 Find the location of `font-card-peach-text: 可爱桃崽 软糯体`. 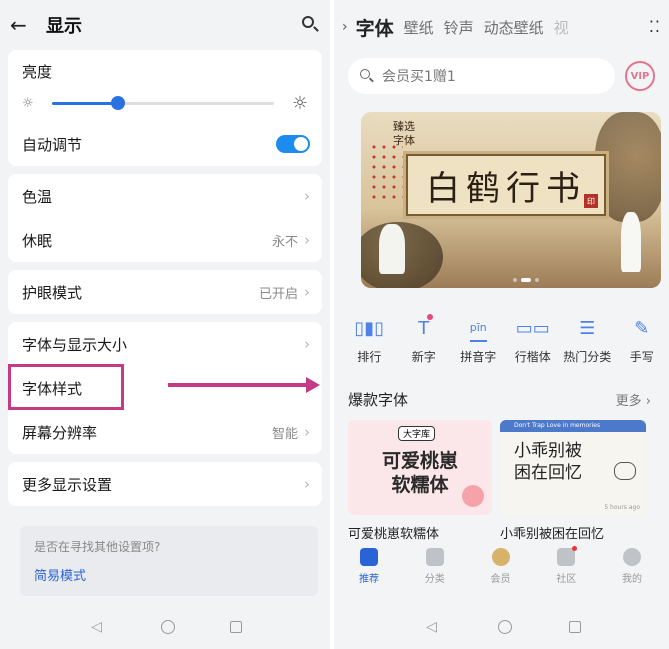

font-card-peach-text: 可爱桃崽 软糯体 is located at coordinates (419, 472).